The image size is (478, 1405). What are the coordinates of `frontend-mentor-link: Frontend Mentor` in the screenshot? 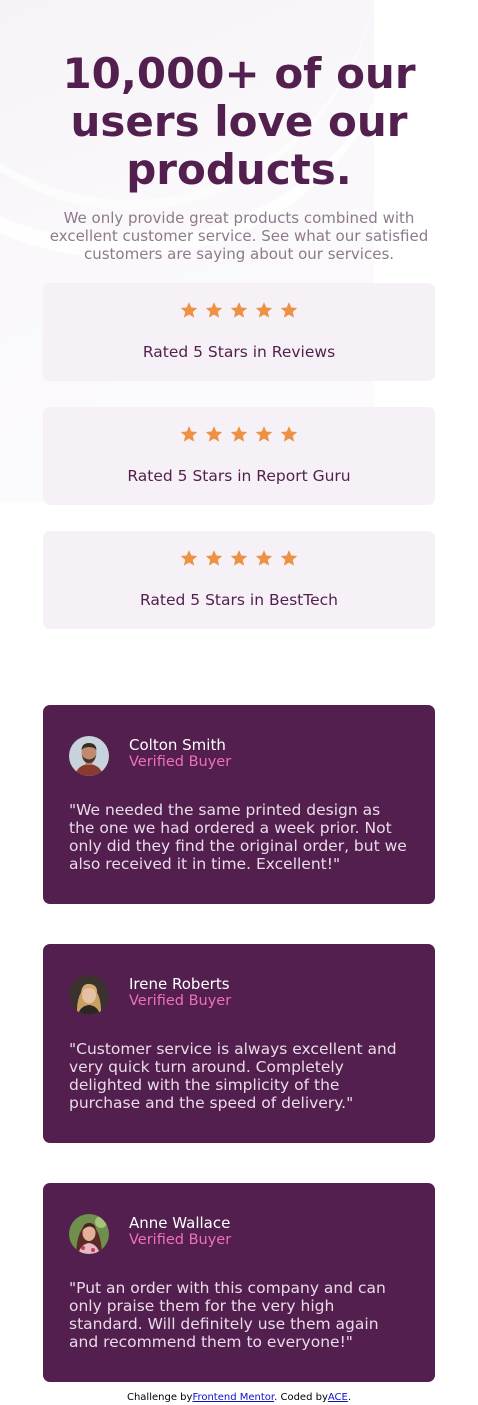 It's located at (233, 1397).